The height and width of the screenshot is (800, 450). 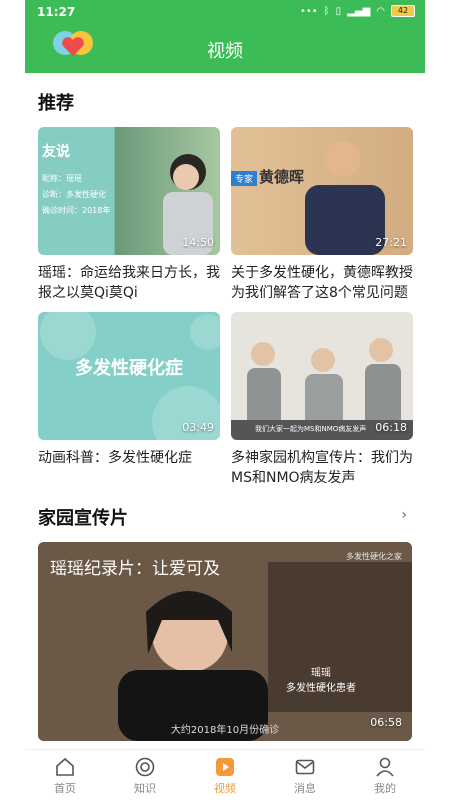 What do you see at coordinates (386, 722) in the screenshot?
I see `video-duration: 06:58` at bounding box center [386, 722].